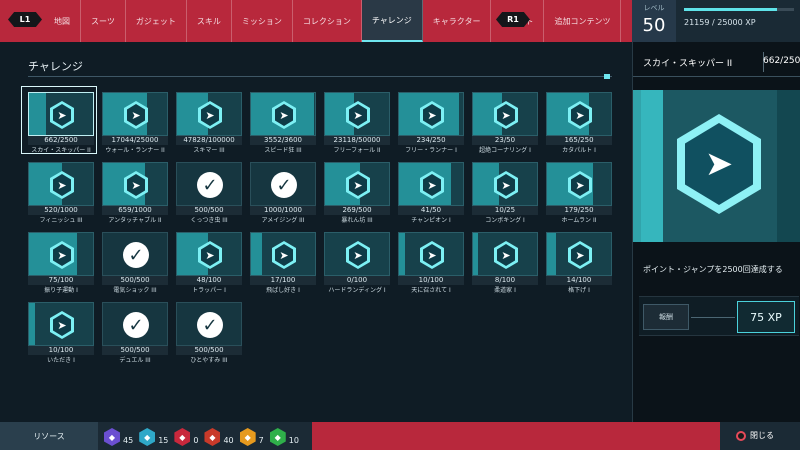 The image size is (800, 450). I want to click on resource-count: 10, so click(293, 440).